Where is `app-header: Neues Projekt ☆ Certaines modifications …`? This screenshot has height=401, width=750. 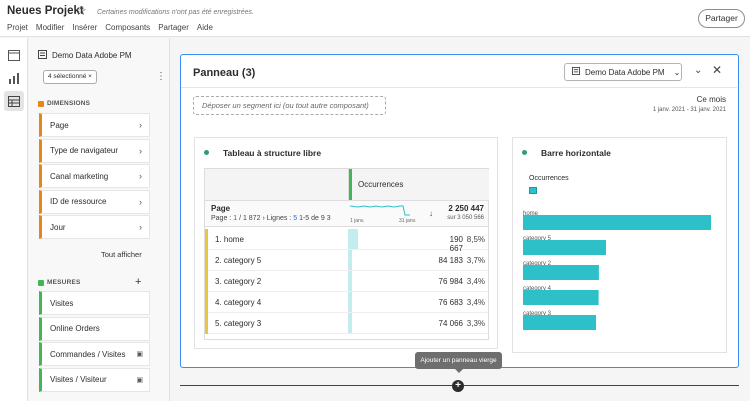
app-header: Neues Projekt ☆ Certaines modifications … is located at coordinates (375, 18).